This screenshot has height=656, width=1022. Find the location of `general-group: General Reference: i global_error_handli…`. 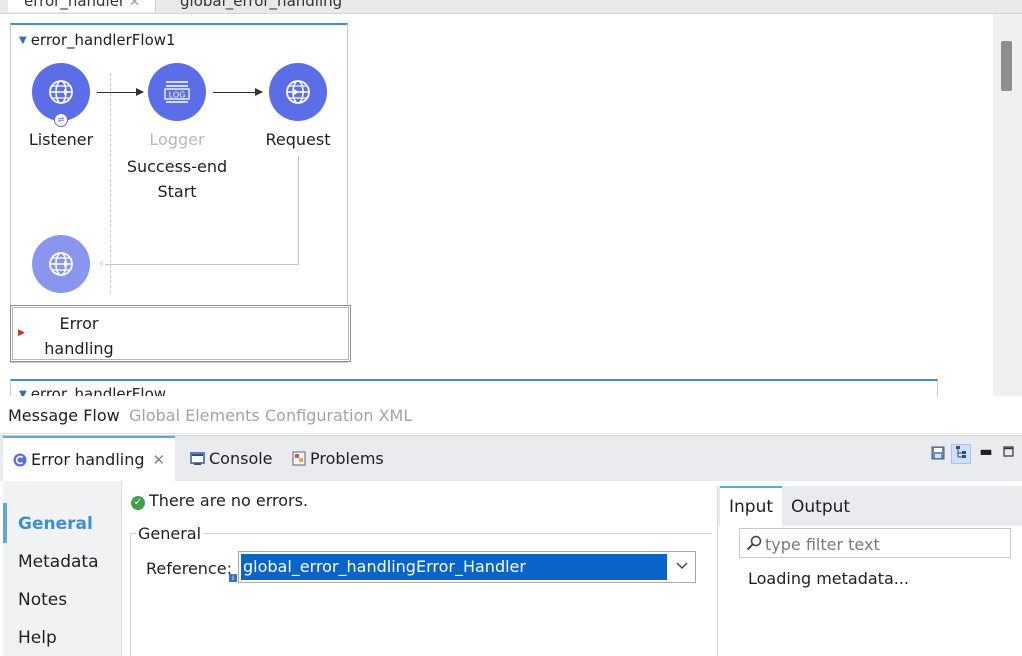

general-group: General Reference: i global_error_handli… is located at coordinates (421, 590).